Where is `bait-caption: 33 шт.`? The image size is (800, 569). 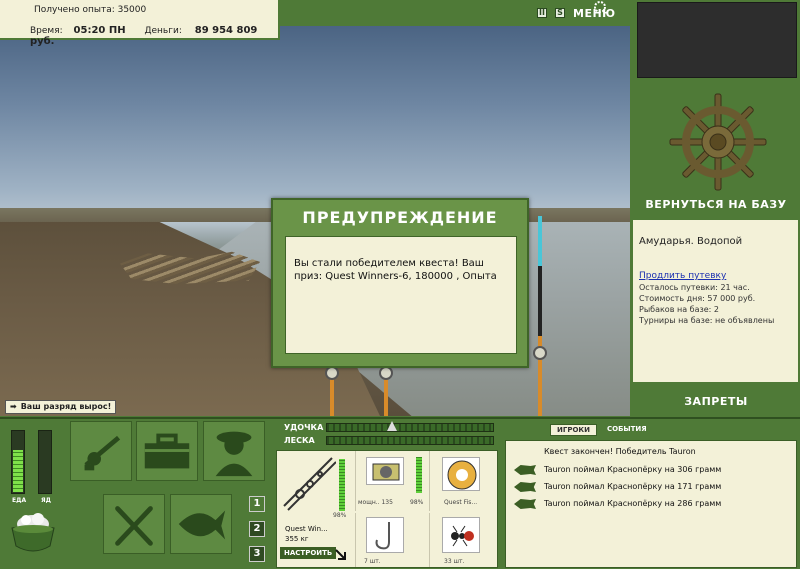
bait-caption: 33 шт. is located at coordinates (454, 561).